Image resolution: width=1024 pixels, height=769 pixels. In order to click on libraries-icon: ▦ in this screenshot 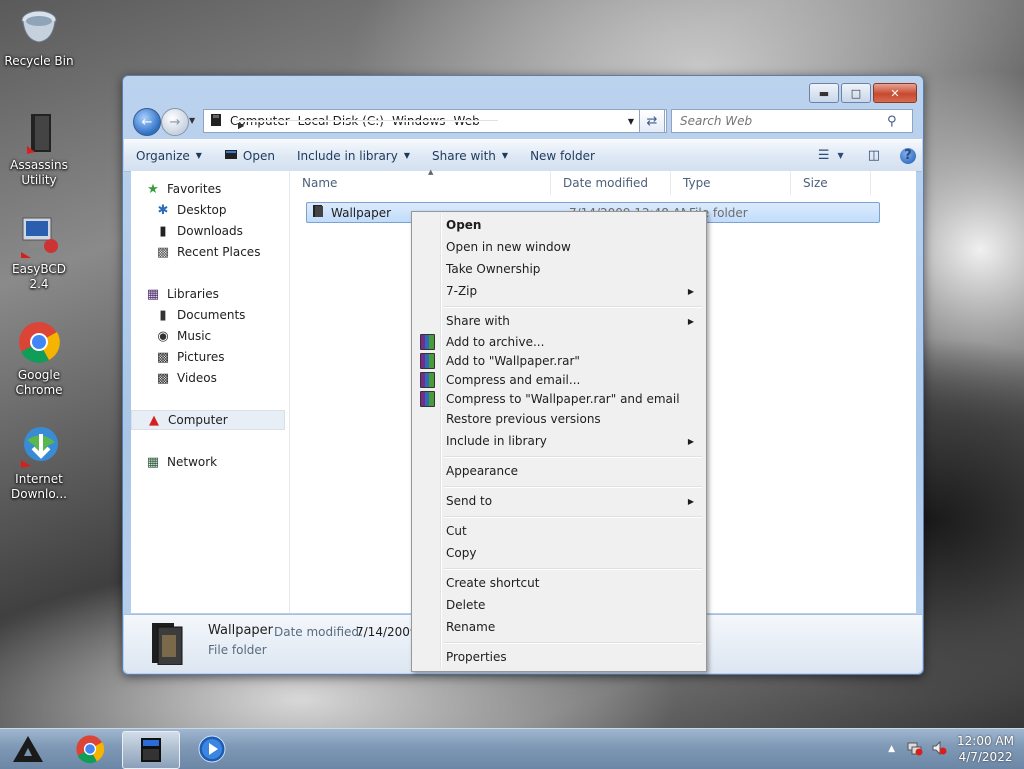, I will do `click(153, 294)`.